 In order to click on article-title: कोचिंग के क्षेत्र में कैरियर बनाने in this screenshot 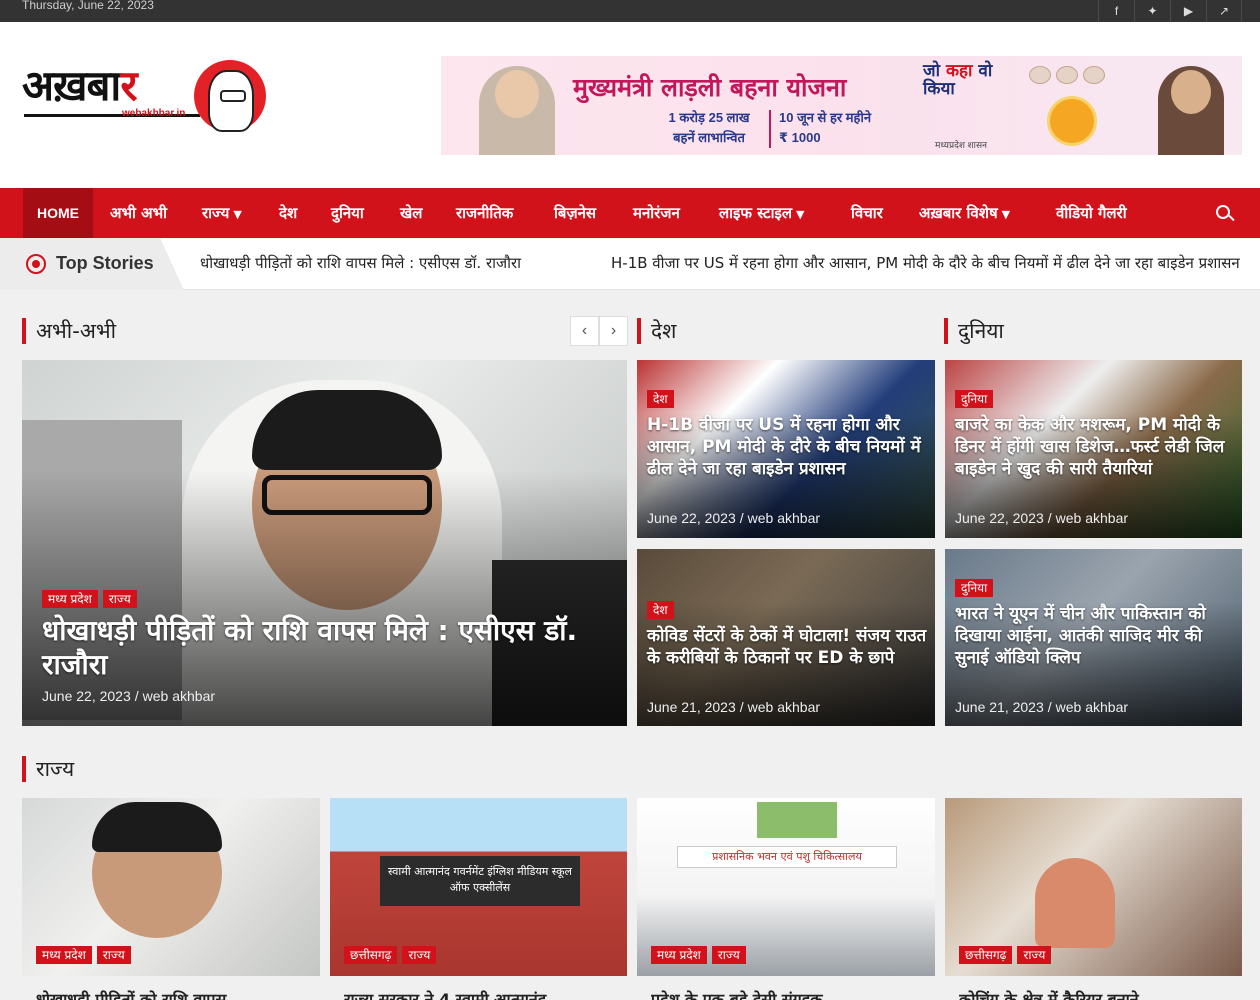, I will do `click(1094, 994)`.